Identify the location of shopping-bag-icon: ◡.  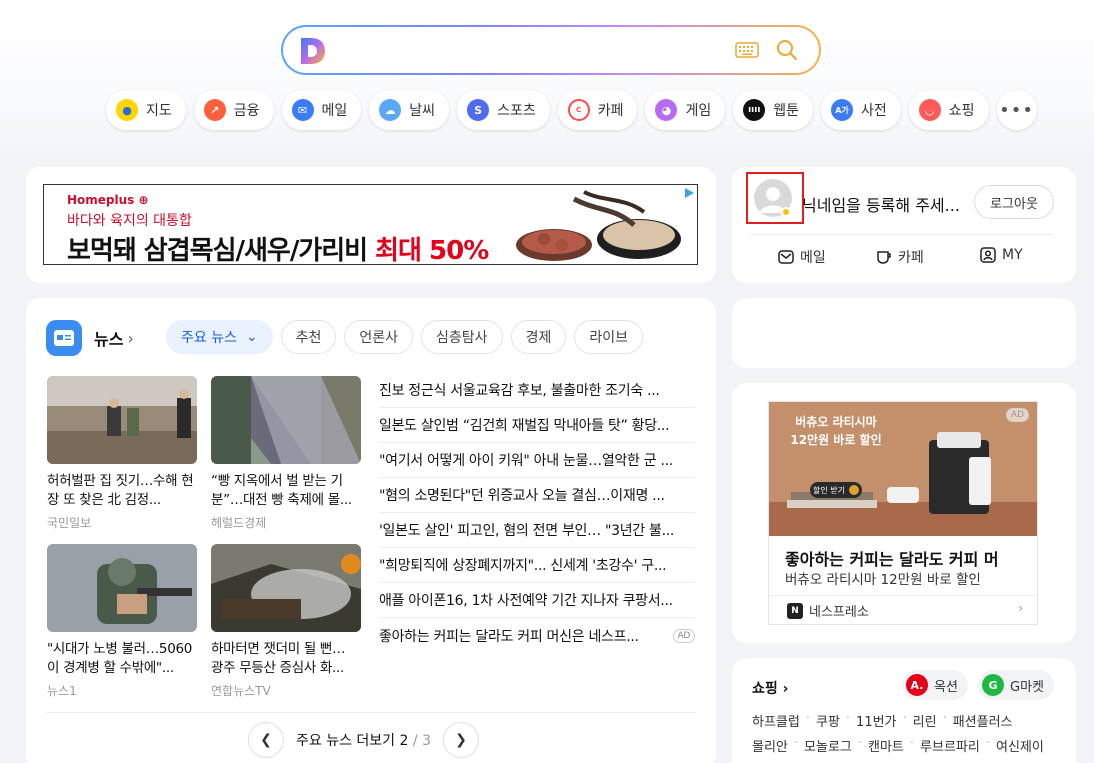
(929, 110).